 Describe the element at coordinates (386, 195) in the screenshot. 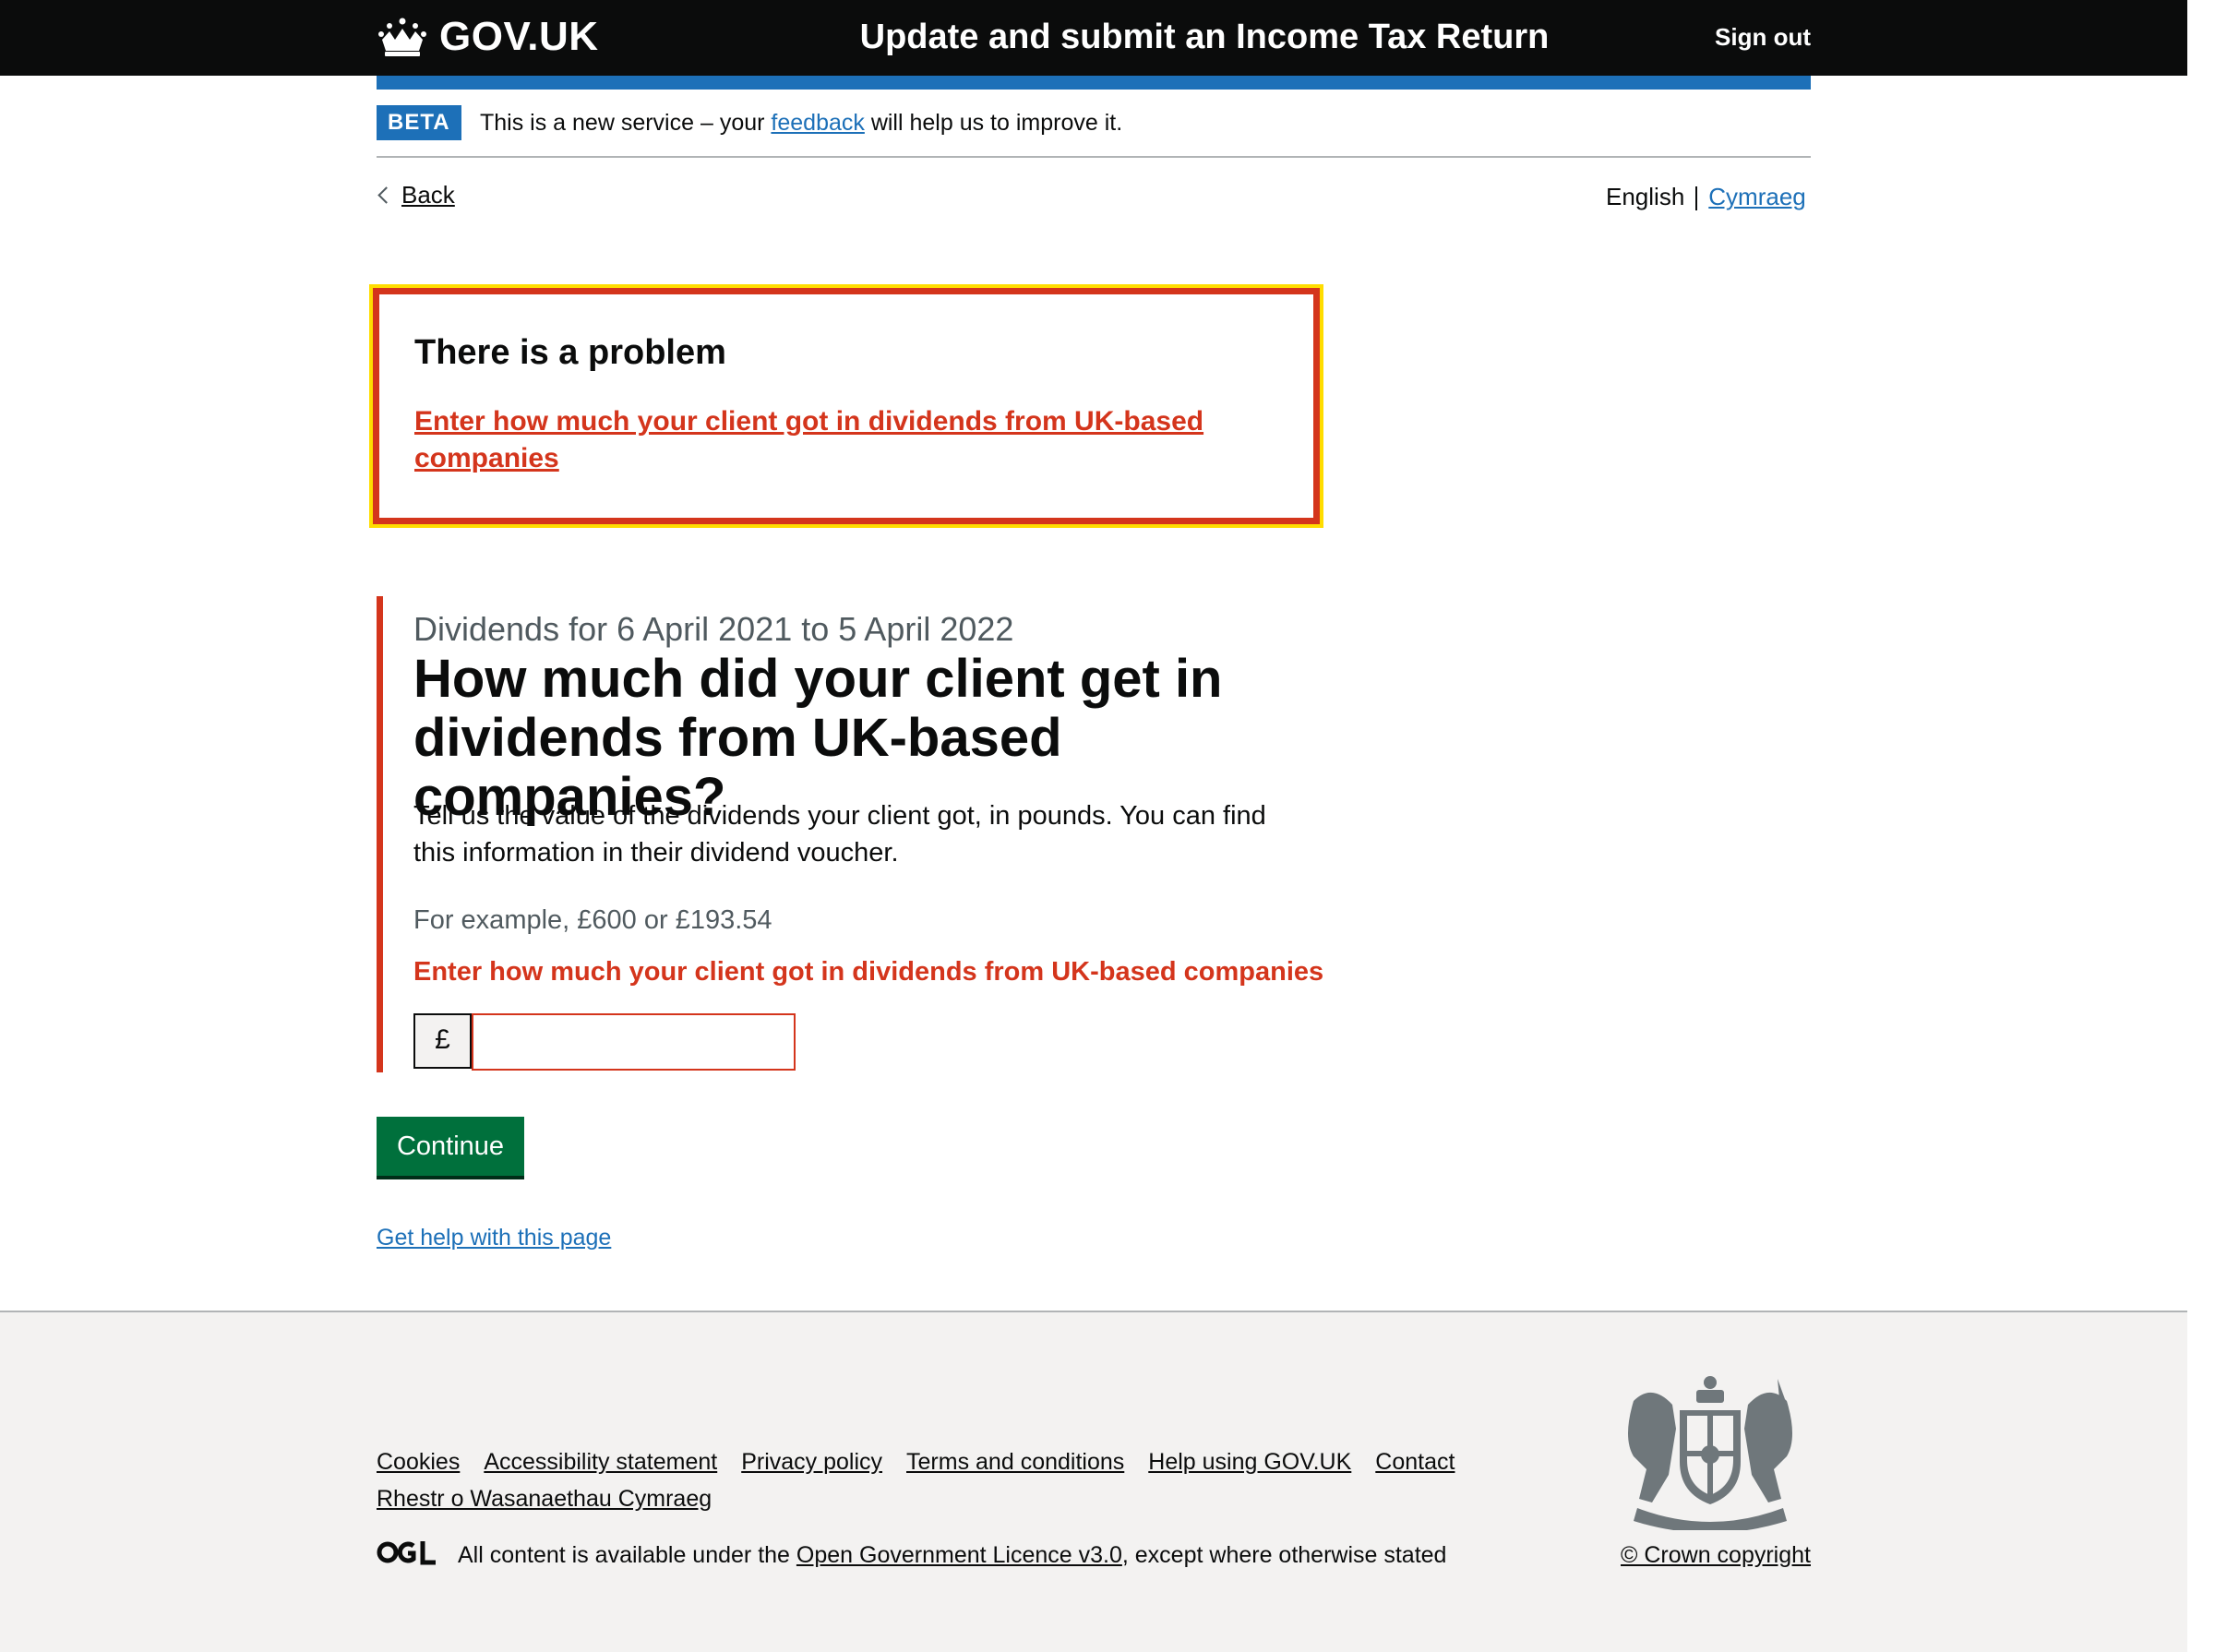

I see `back-chevron-icon` at that location.